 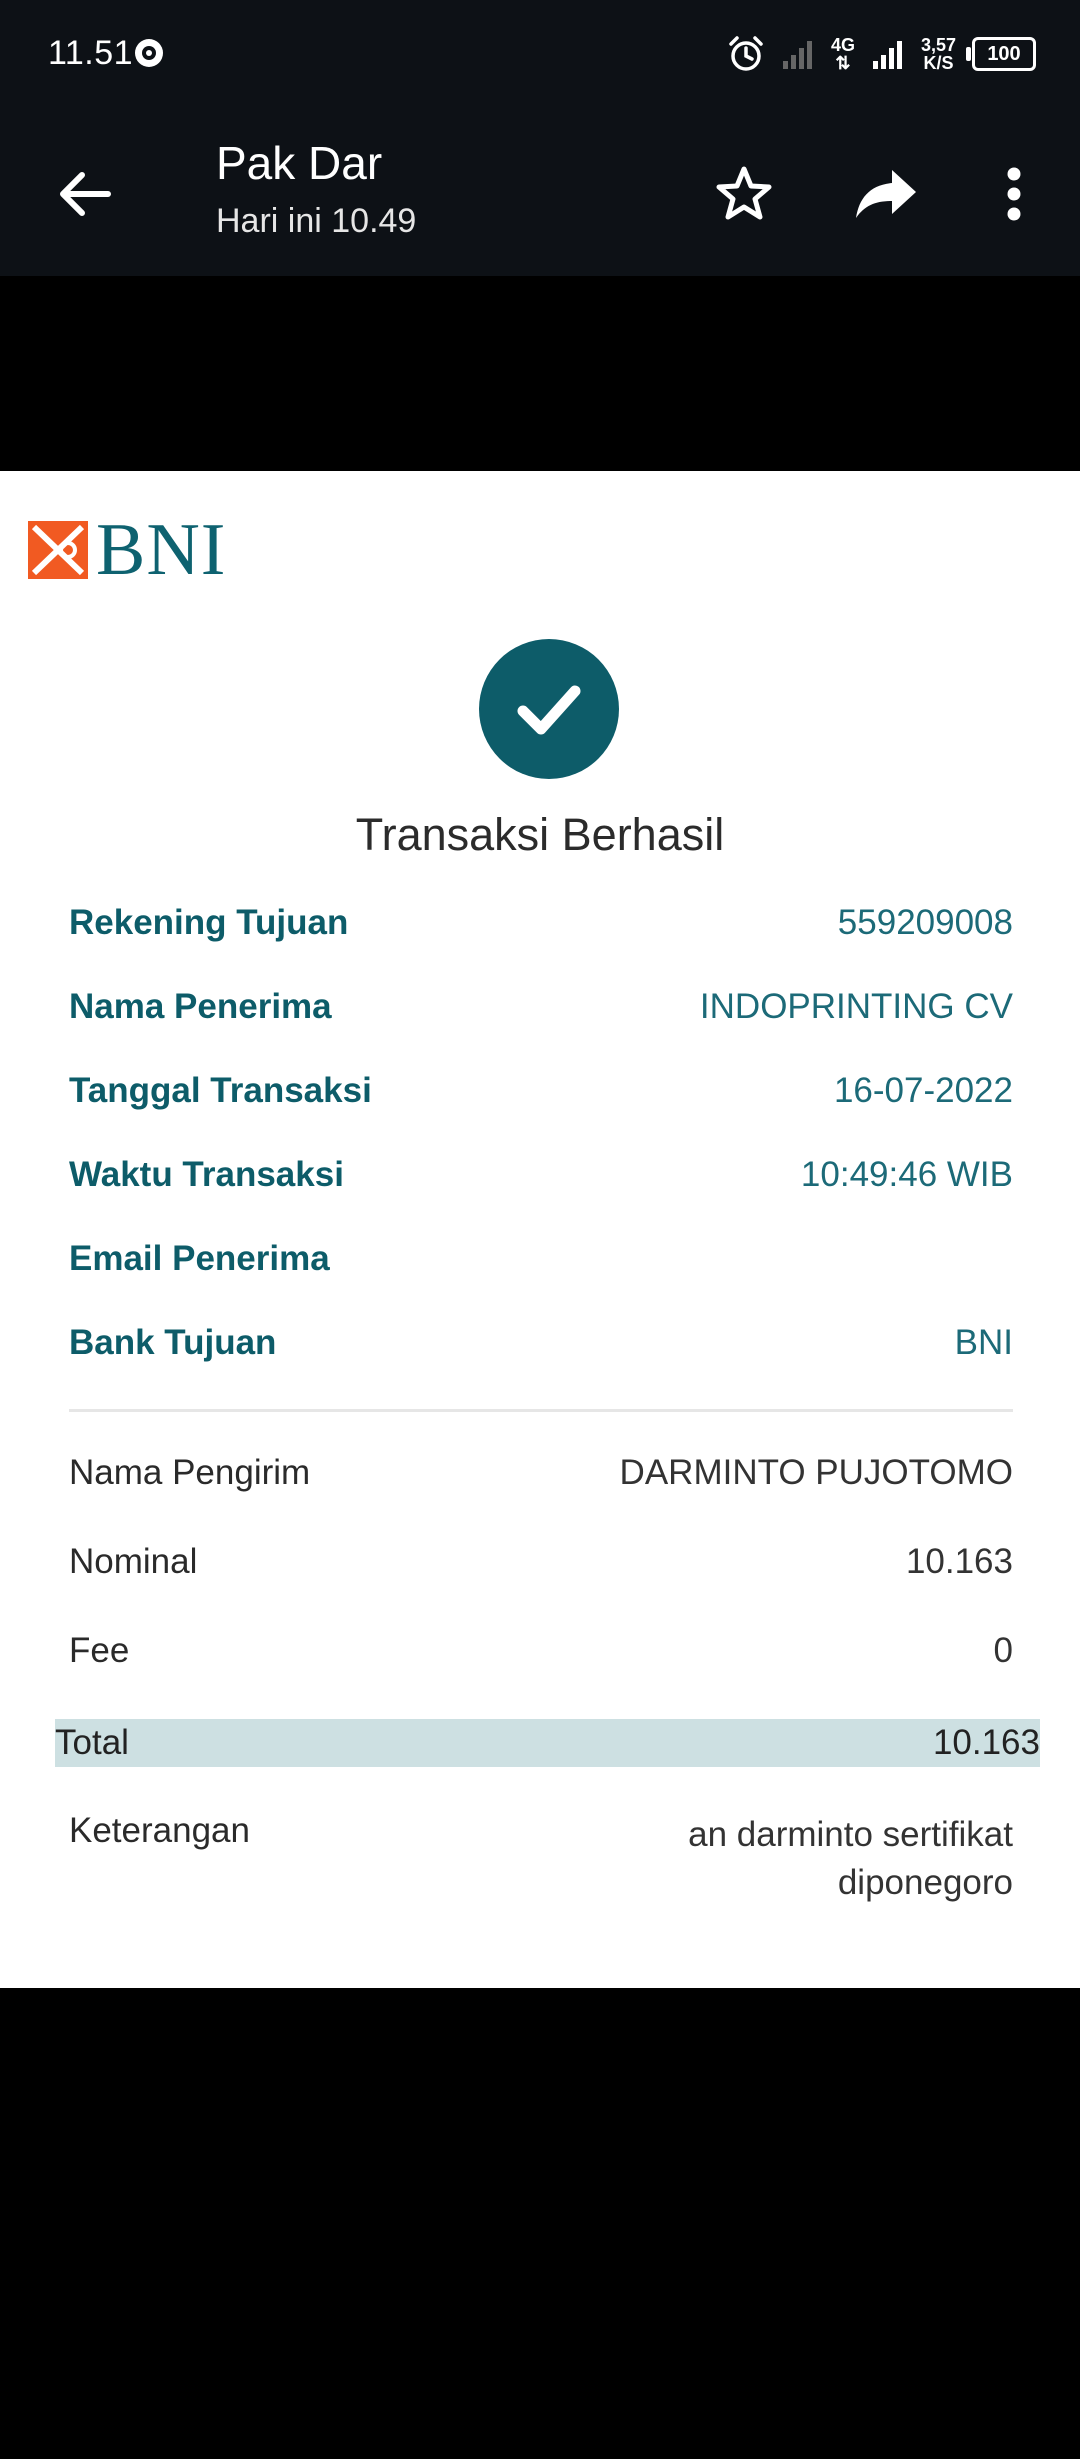 I want to click on detail-value: INDOPRINTING CV, so click(x=856, y=1006).